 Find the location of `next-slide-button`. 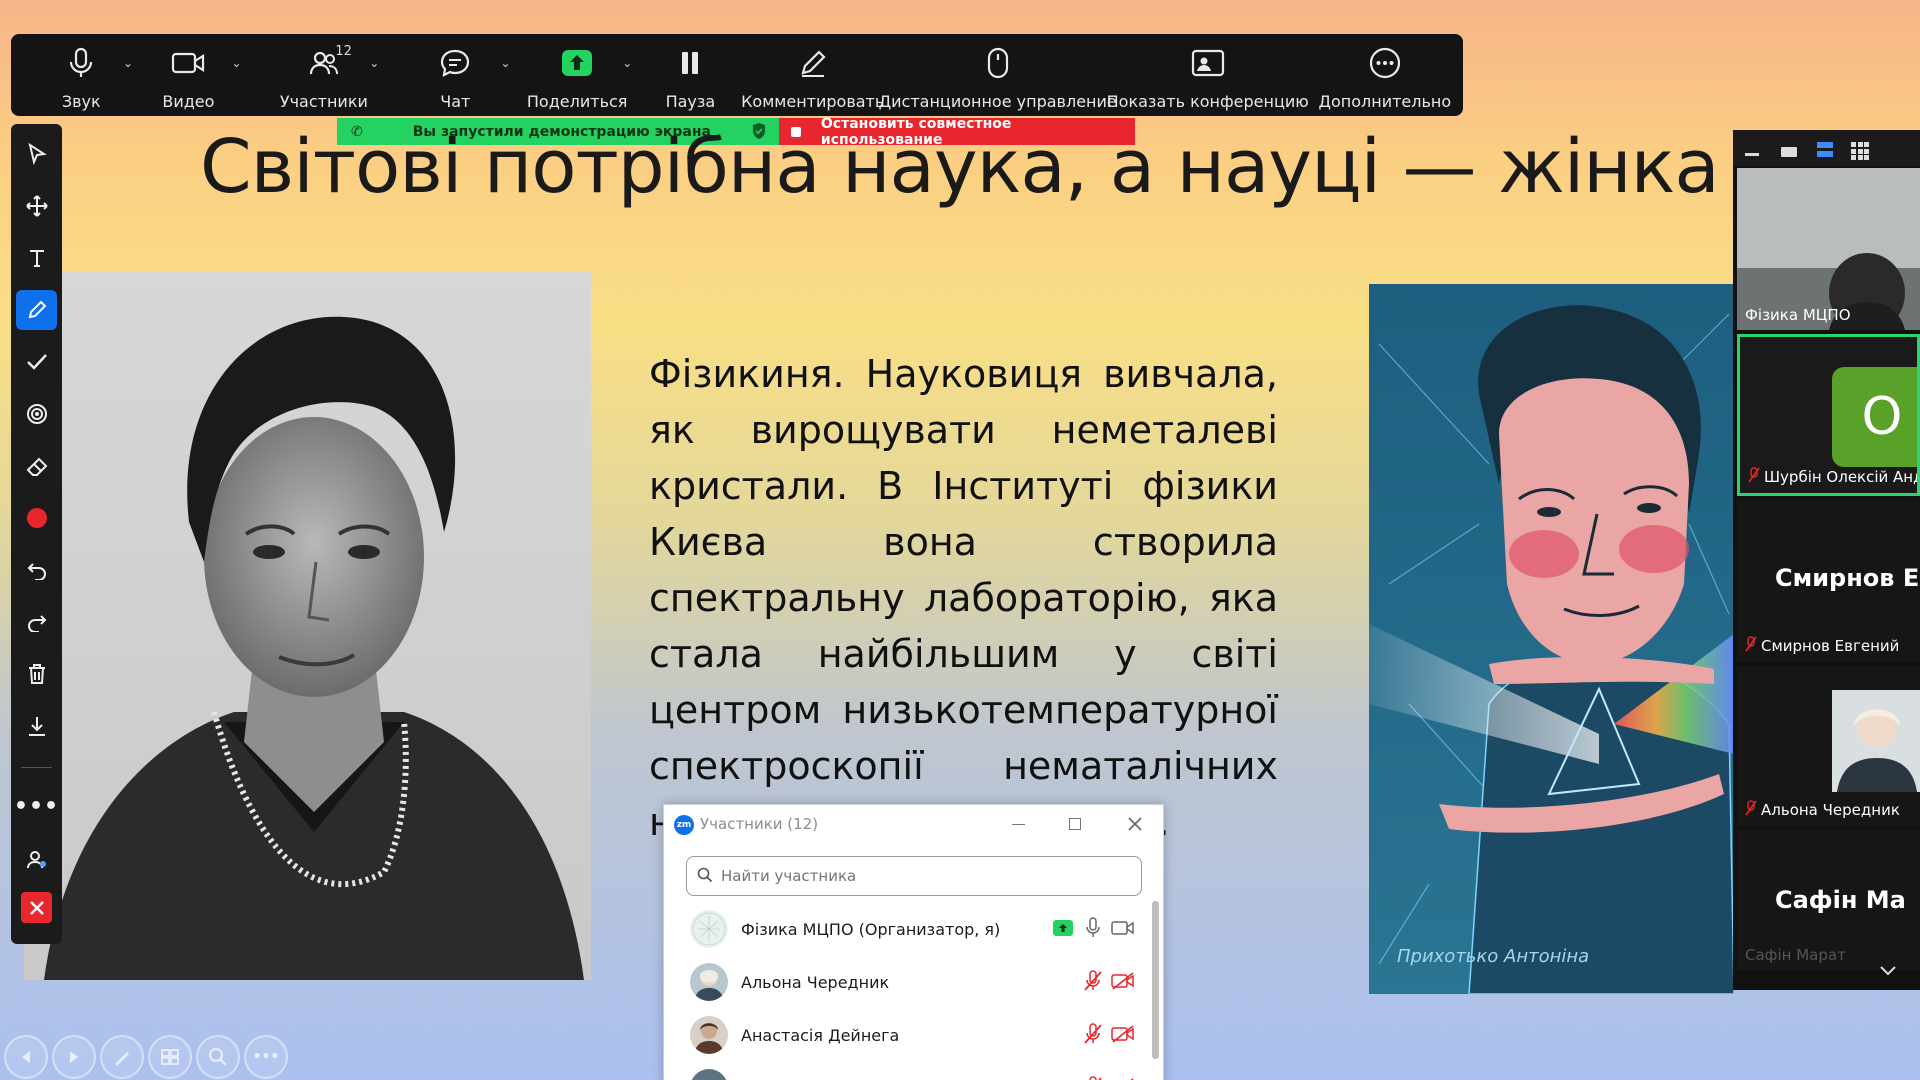

next-slide-button is located at coordinates (74, 1057).